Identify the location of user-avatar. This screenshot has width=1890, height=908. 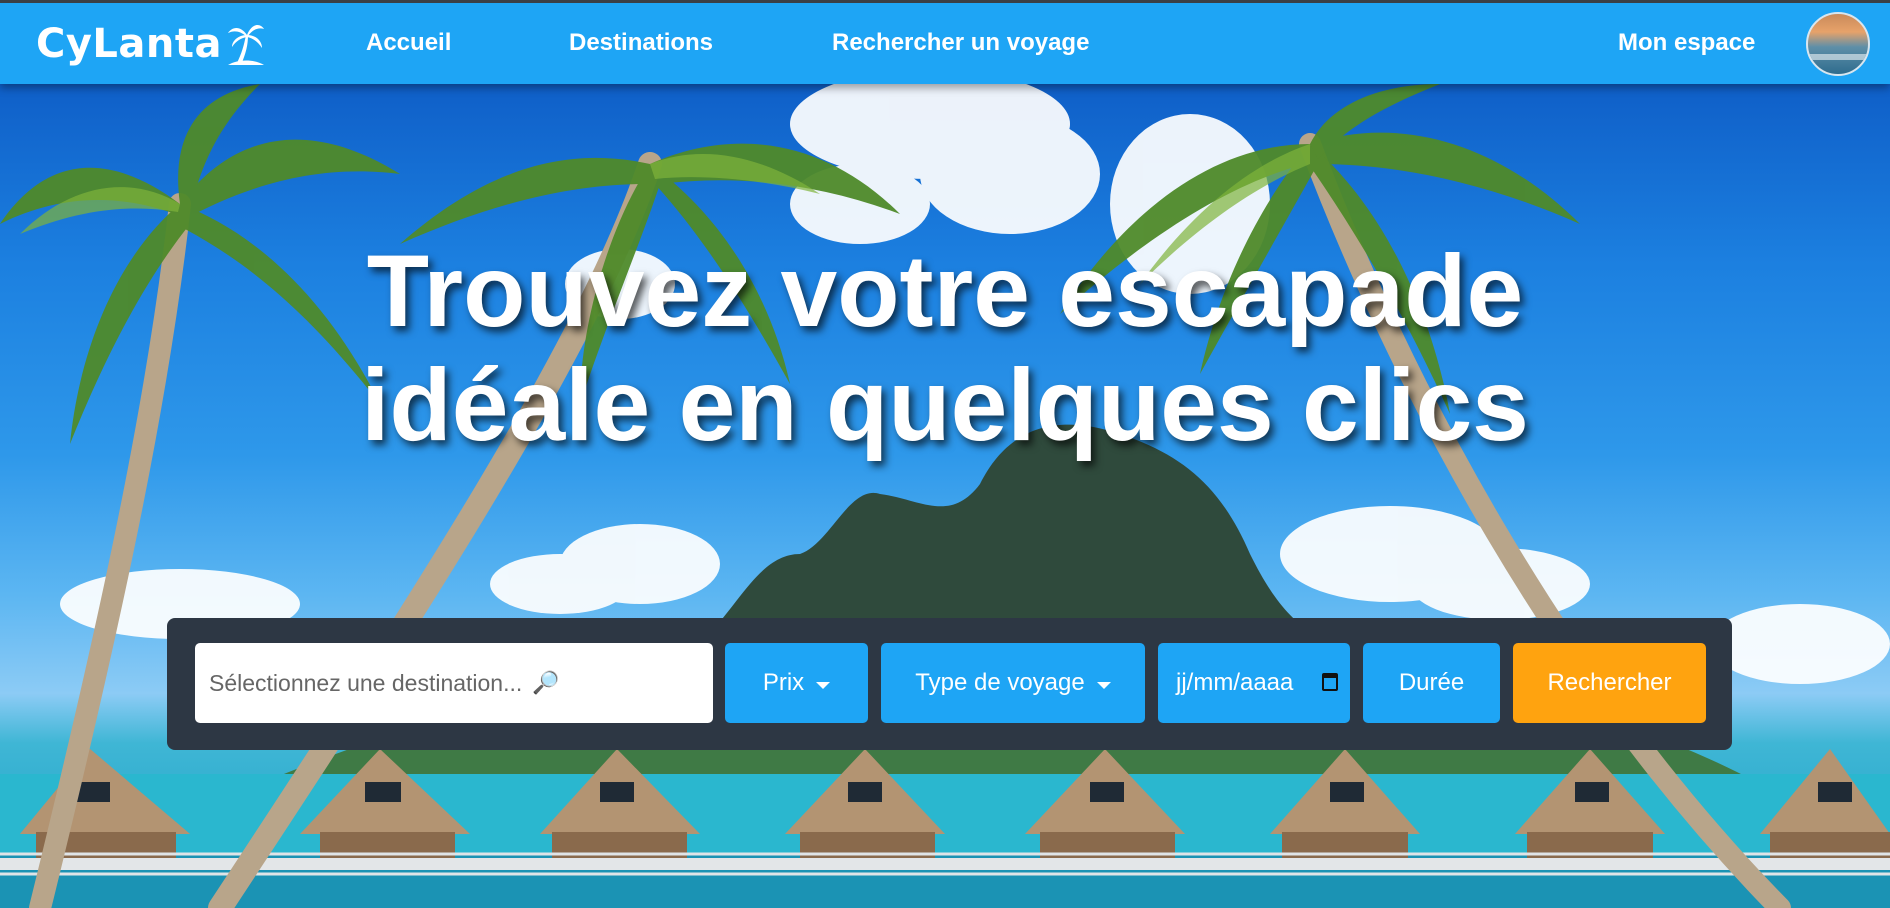
(1838, 44).